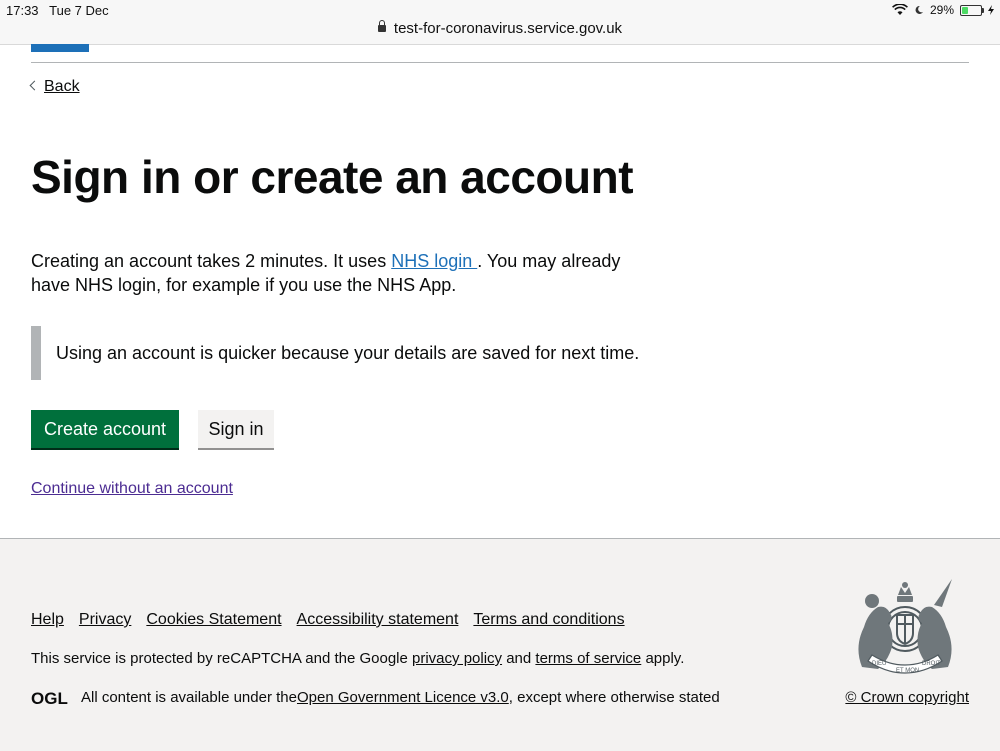 The width and height of the screenshot is (1000, 751). Describe the element at coordinates (991, 10) in the screenshot. I see `charging-icon` at that location.